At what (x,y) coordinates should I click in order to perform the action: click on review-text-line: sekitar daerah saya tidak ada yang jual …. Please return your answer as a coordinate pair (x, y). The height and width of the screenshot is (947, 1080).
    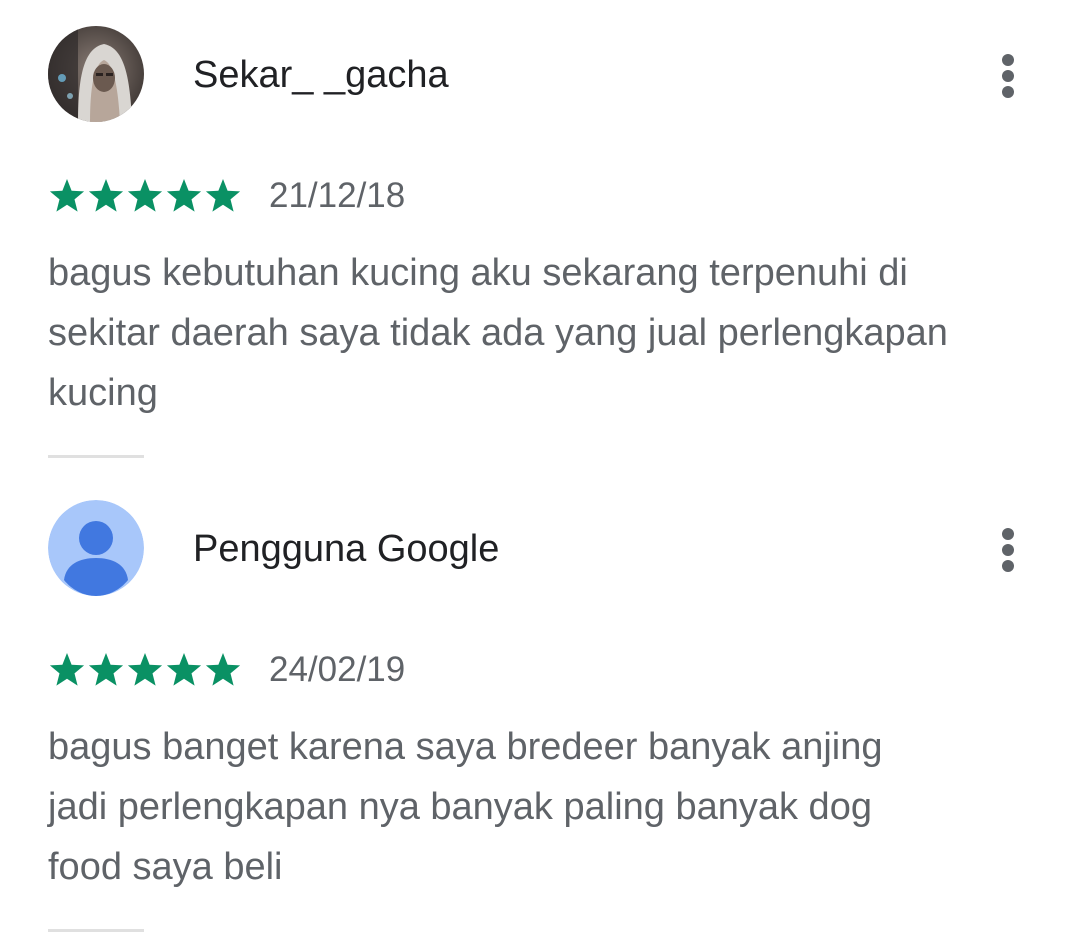
    Looking at the image, I should click on (498, 333).